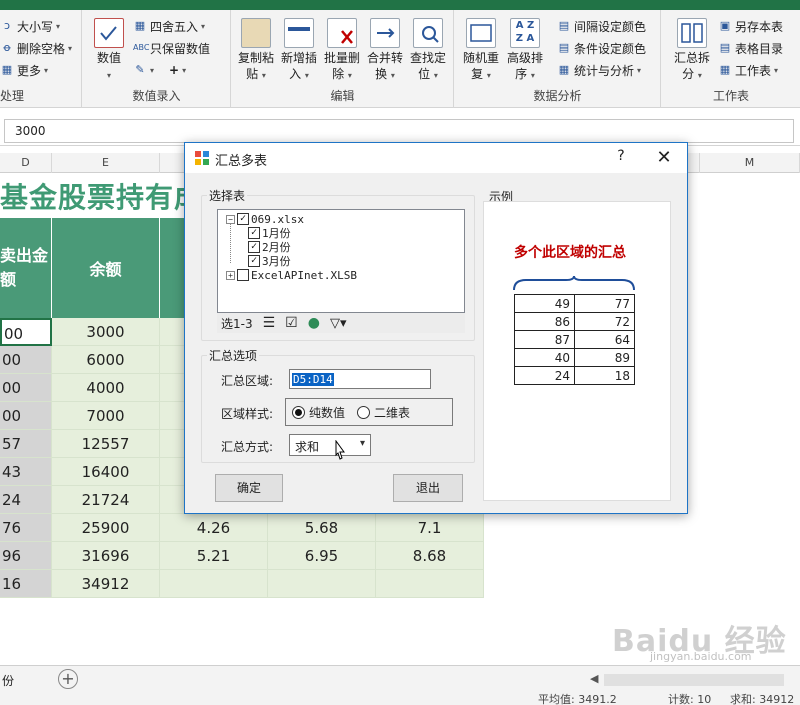 The image size is (800, 705). Describe the element at coordinates (750, 163) in the screenshot. I see `column-header-m: M` at that location.